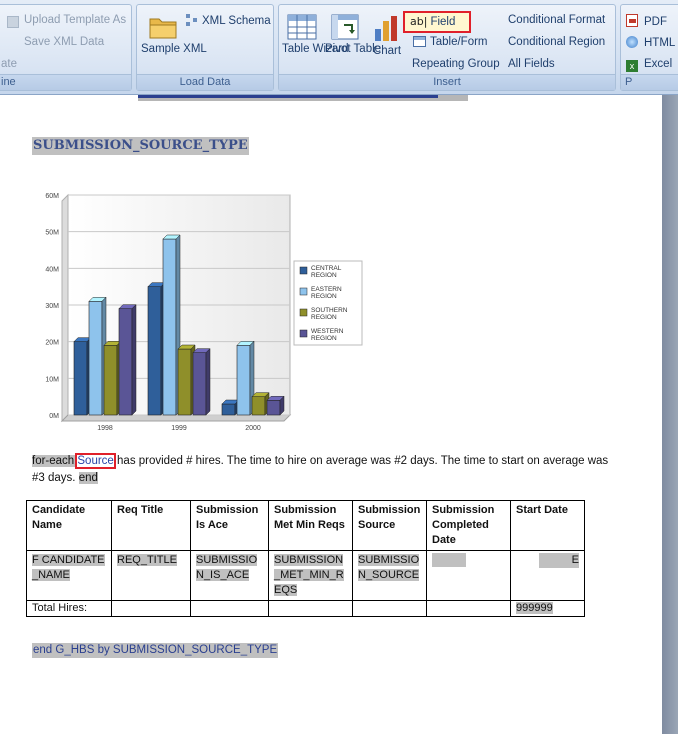  Describe the element at coordinates (302, 27) in the screenshot. I see `table-wizard-icon` at that location.